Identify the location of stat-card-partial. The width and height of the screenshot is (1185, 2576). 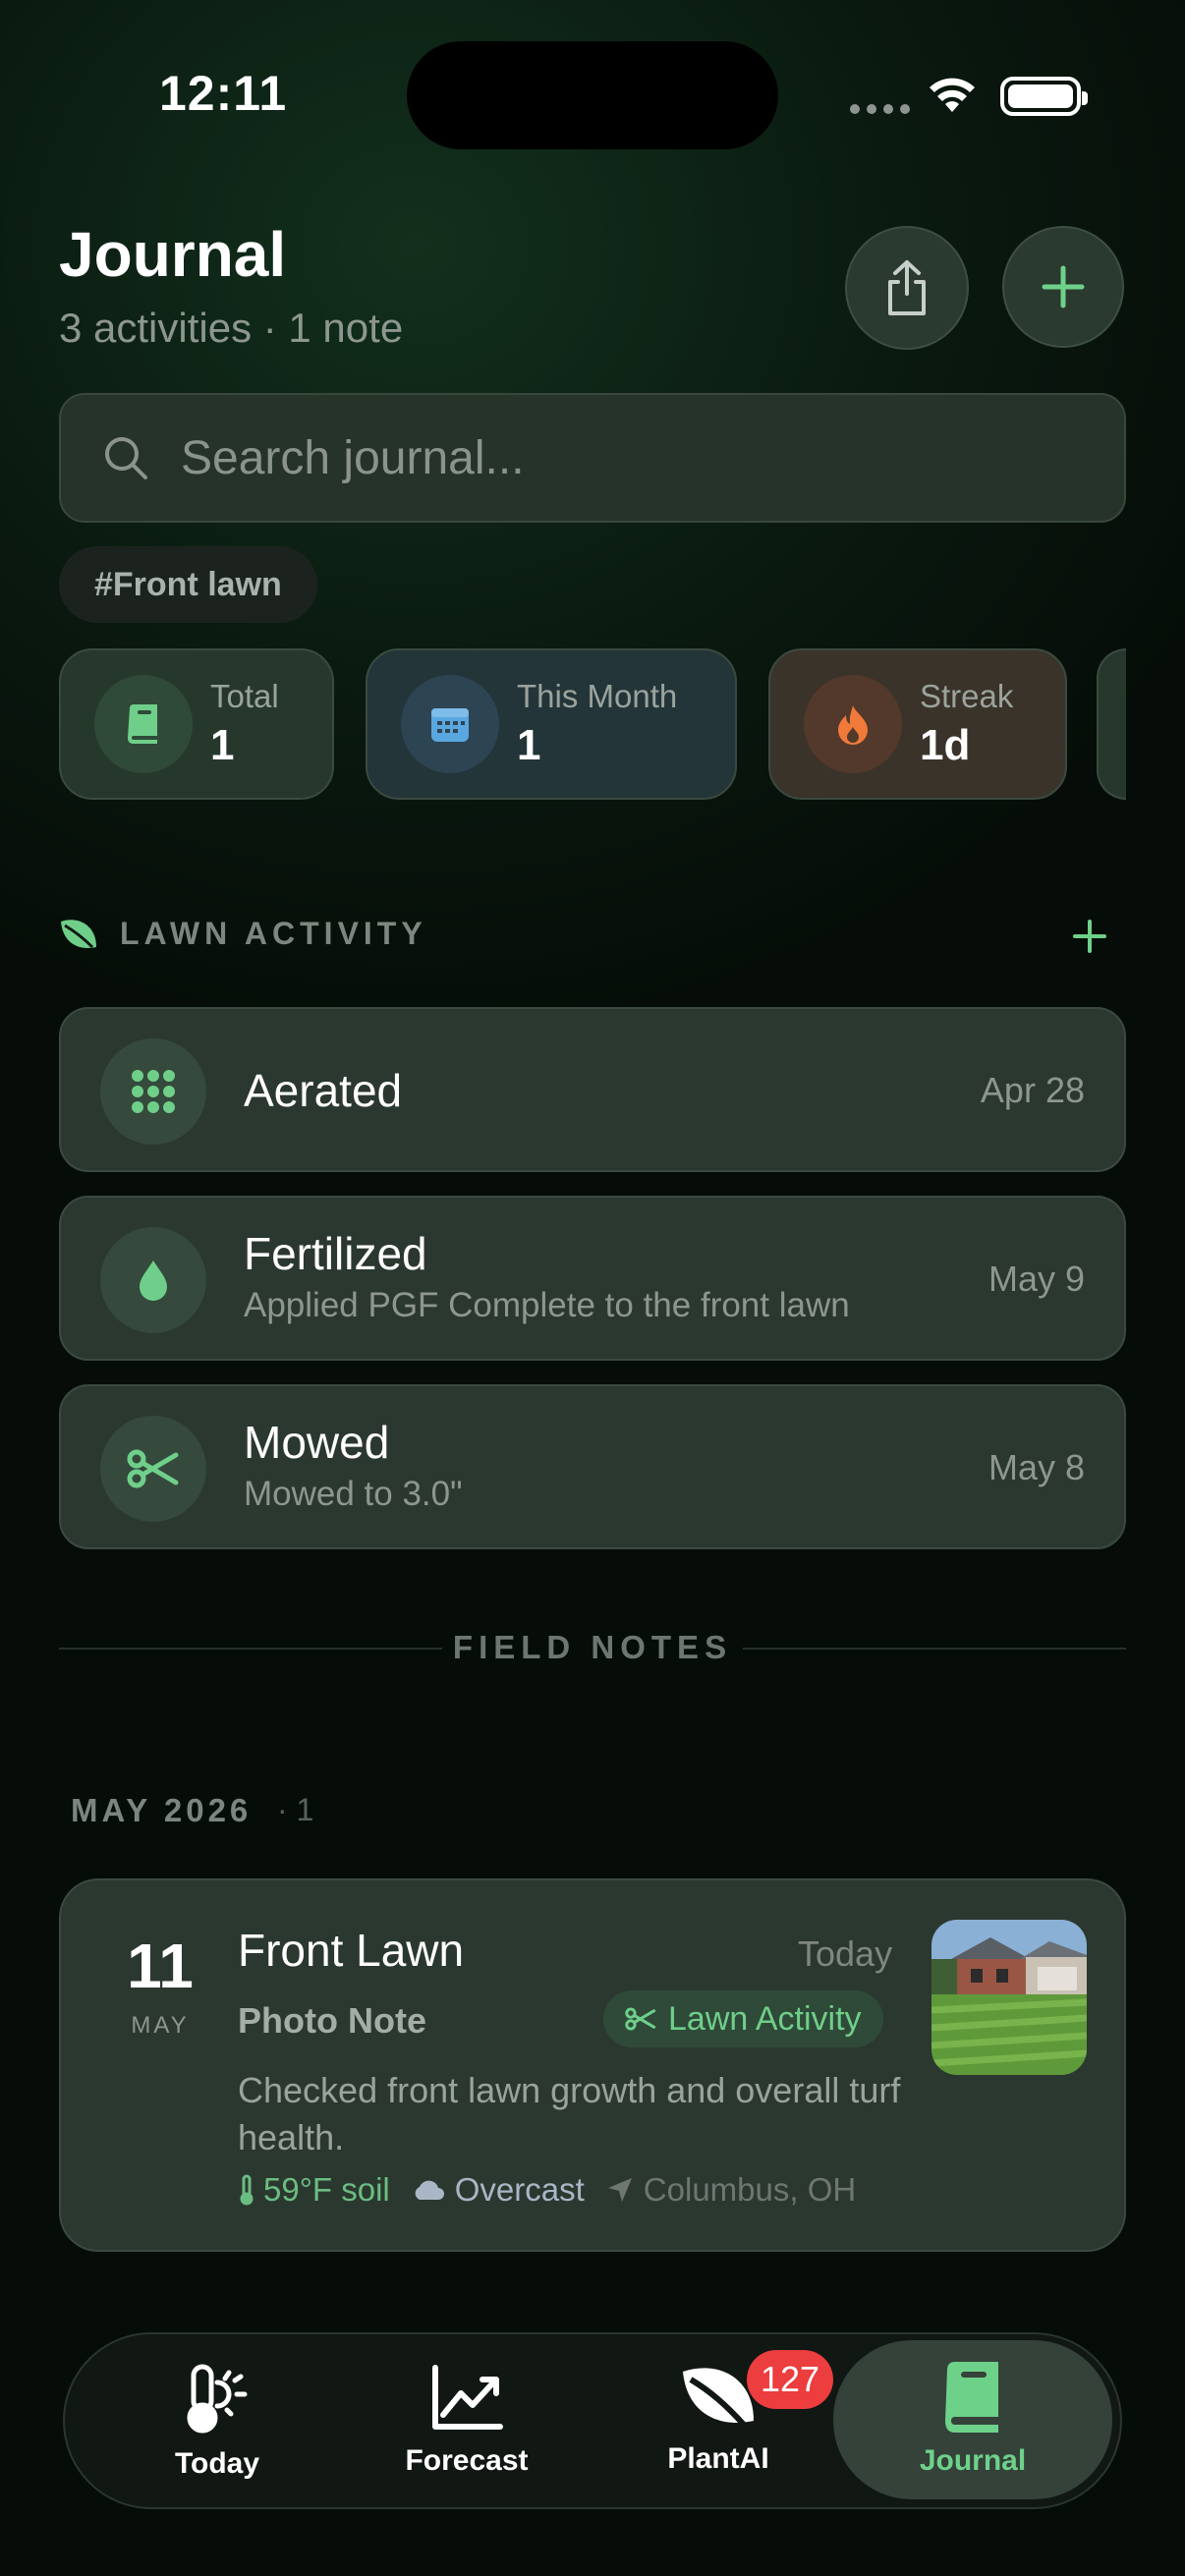
(1111, 724).